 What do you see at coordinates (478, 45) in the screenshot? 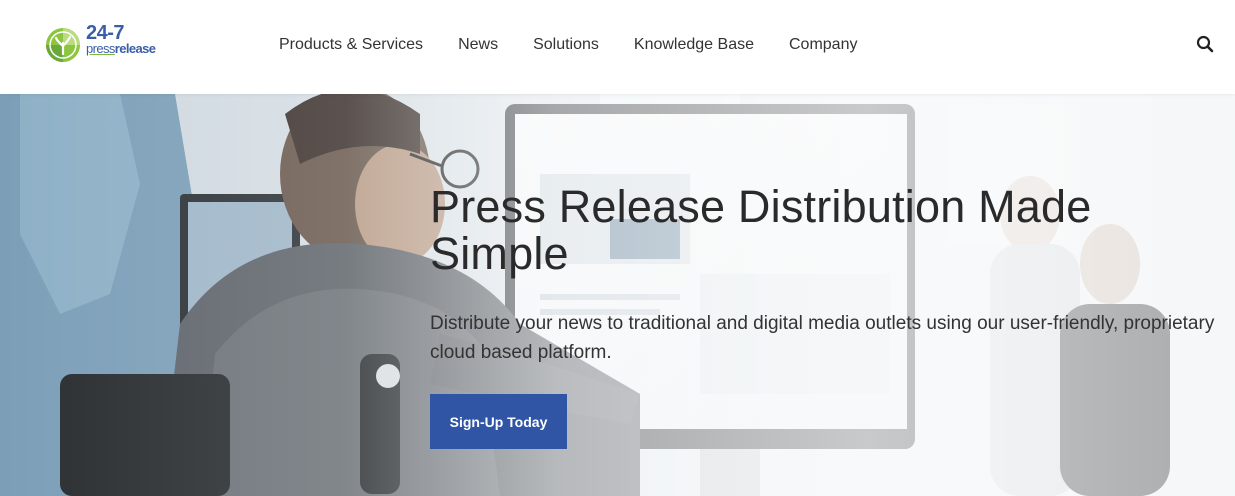
I see `nav-item-news: News` at bounding box center [478, 45].